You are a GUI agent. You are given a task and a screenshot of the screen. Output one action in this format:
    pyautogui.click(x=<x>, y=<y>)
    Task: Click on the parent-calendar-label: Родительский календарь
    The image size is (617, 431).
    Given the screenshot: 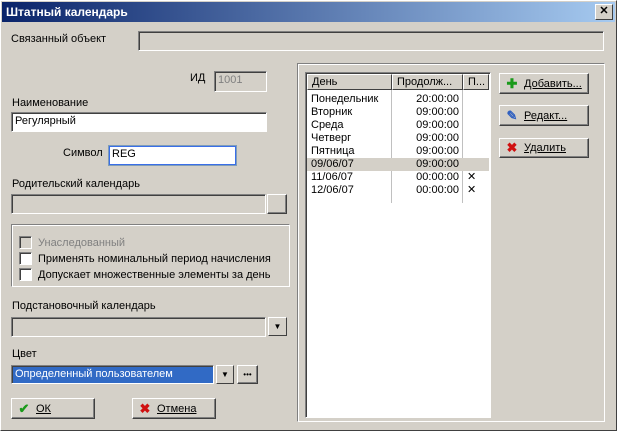 What is the action you would take?
    pyautogui.click(x=76, y=184)
    